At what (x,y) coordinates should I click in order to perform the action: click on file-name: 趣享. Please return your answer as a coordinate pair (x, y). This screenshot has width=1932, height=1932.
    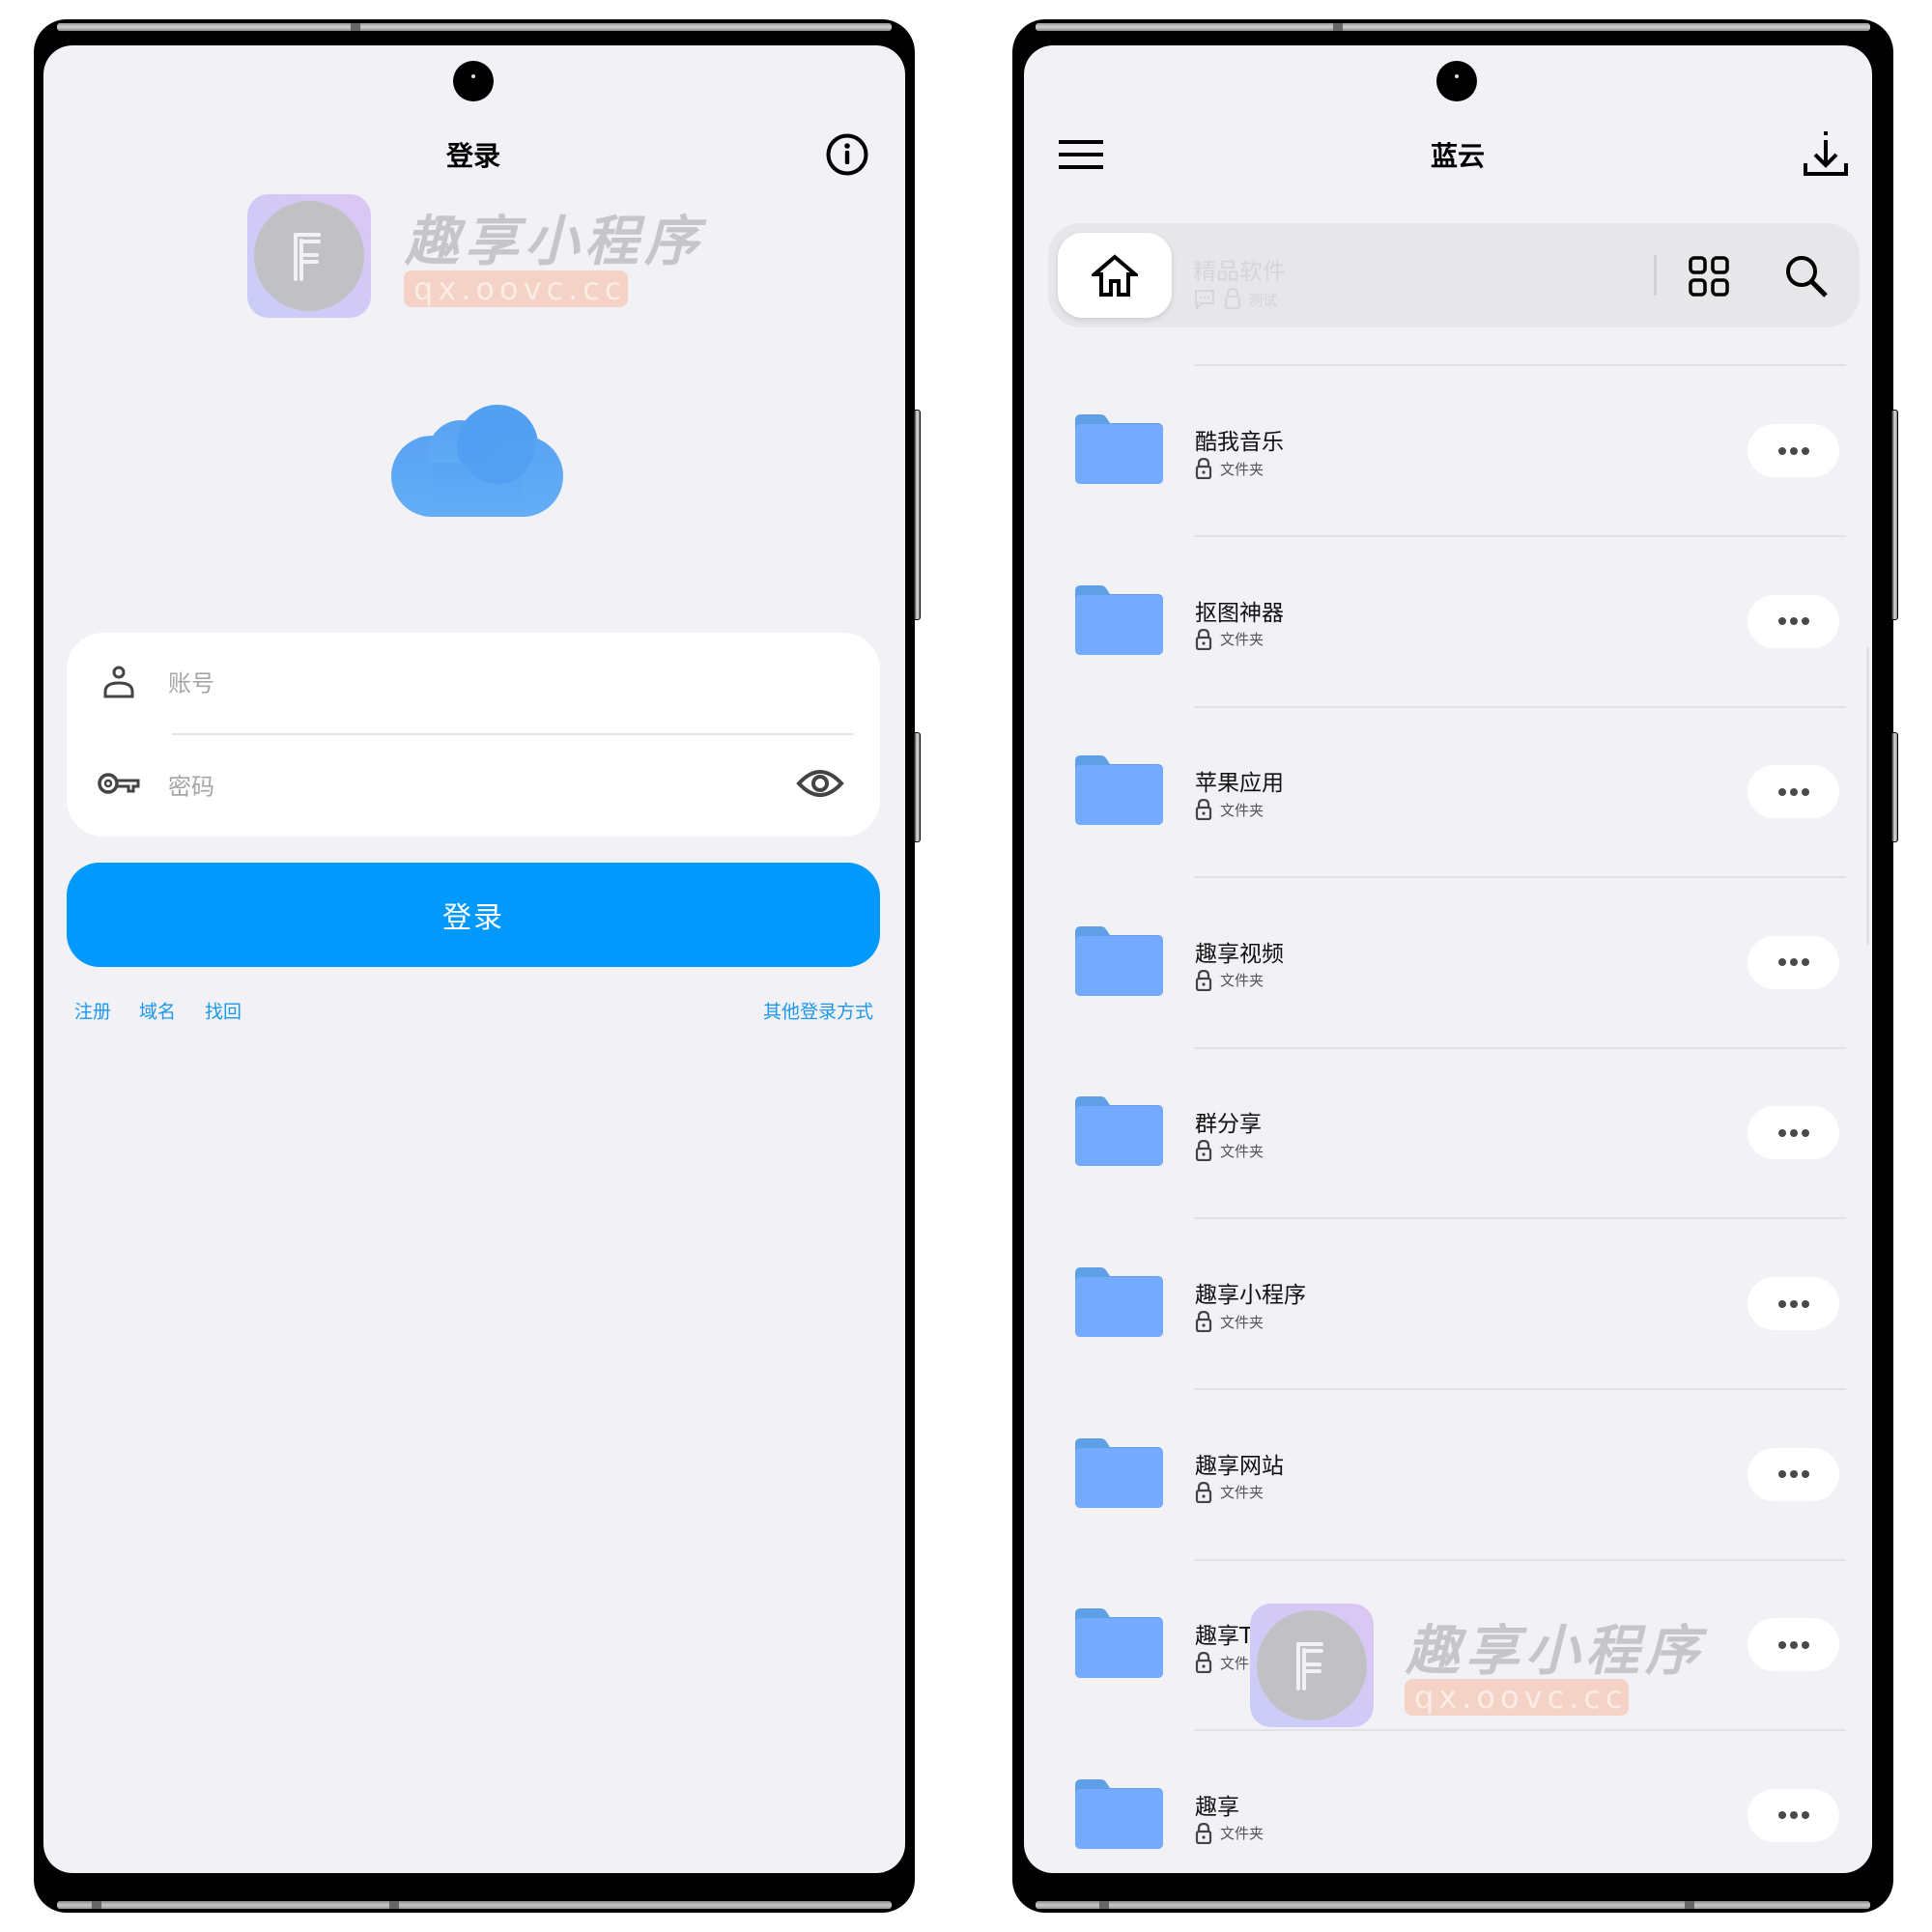
    Looking at the image, I should click on (1217, 1807).